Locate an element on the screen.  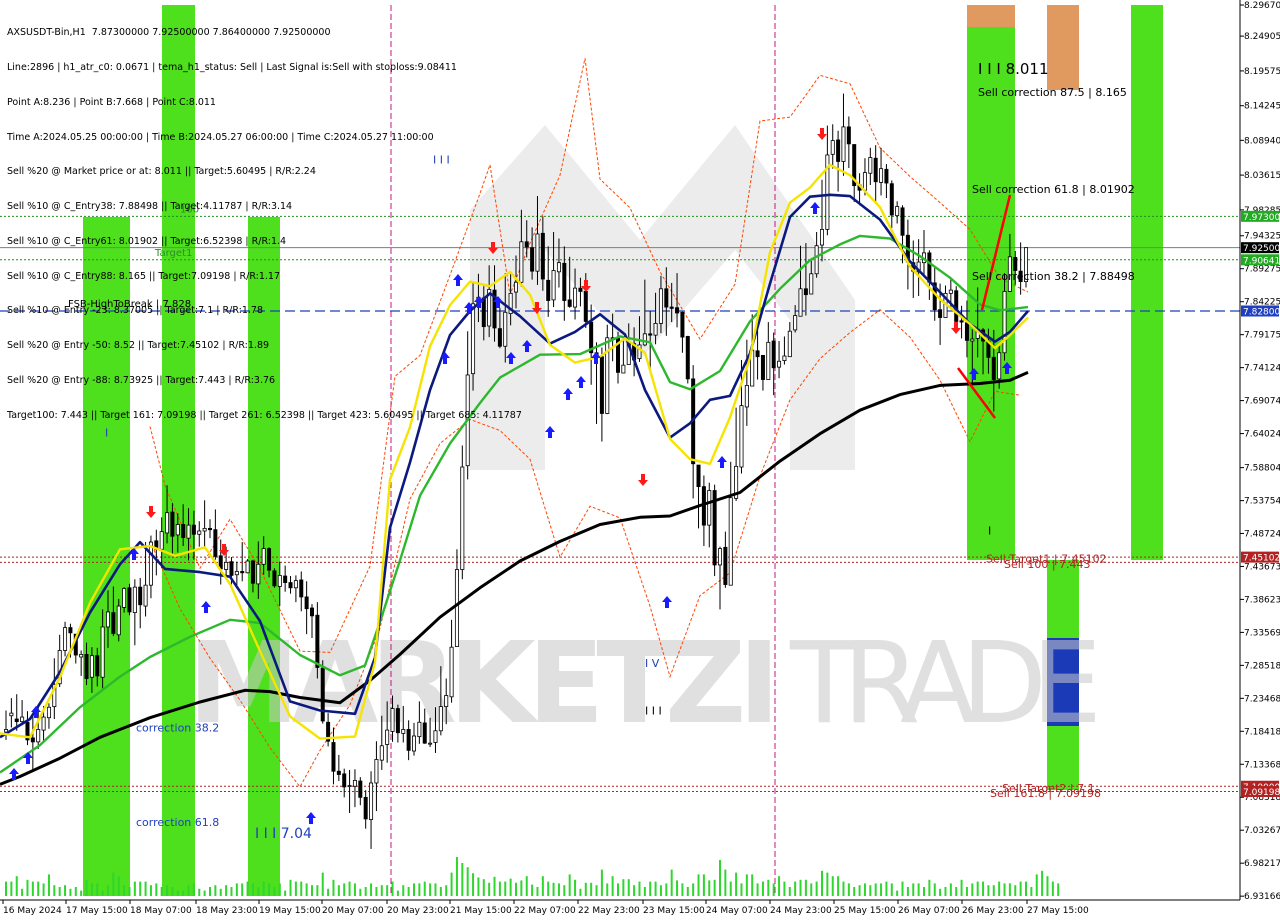
time-tick-label: 27 May 15:00 is located at coordinates (1058, 911).